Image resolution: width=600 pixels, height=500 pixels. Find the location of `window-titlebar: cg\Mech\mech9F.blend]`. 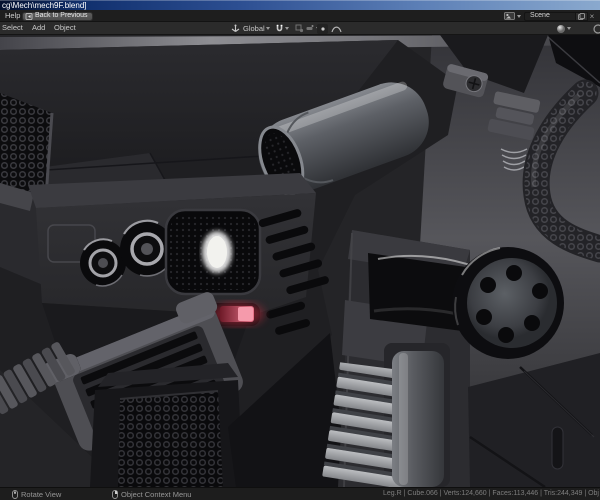

window-titlebar: cg\Mech\mech9F.blend] is located at coordinates (300, 5).